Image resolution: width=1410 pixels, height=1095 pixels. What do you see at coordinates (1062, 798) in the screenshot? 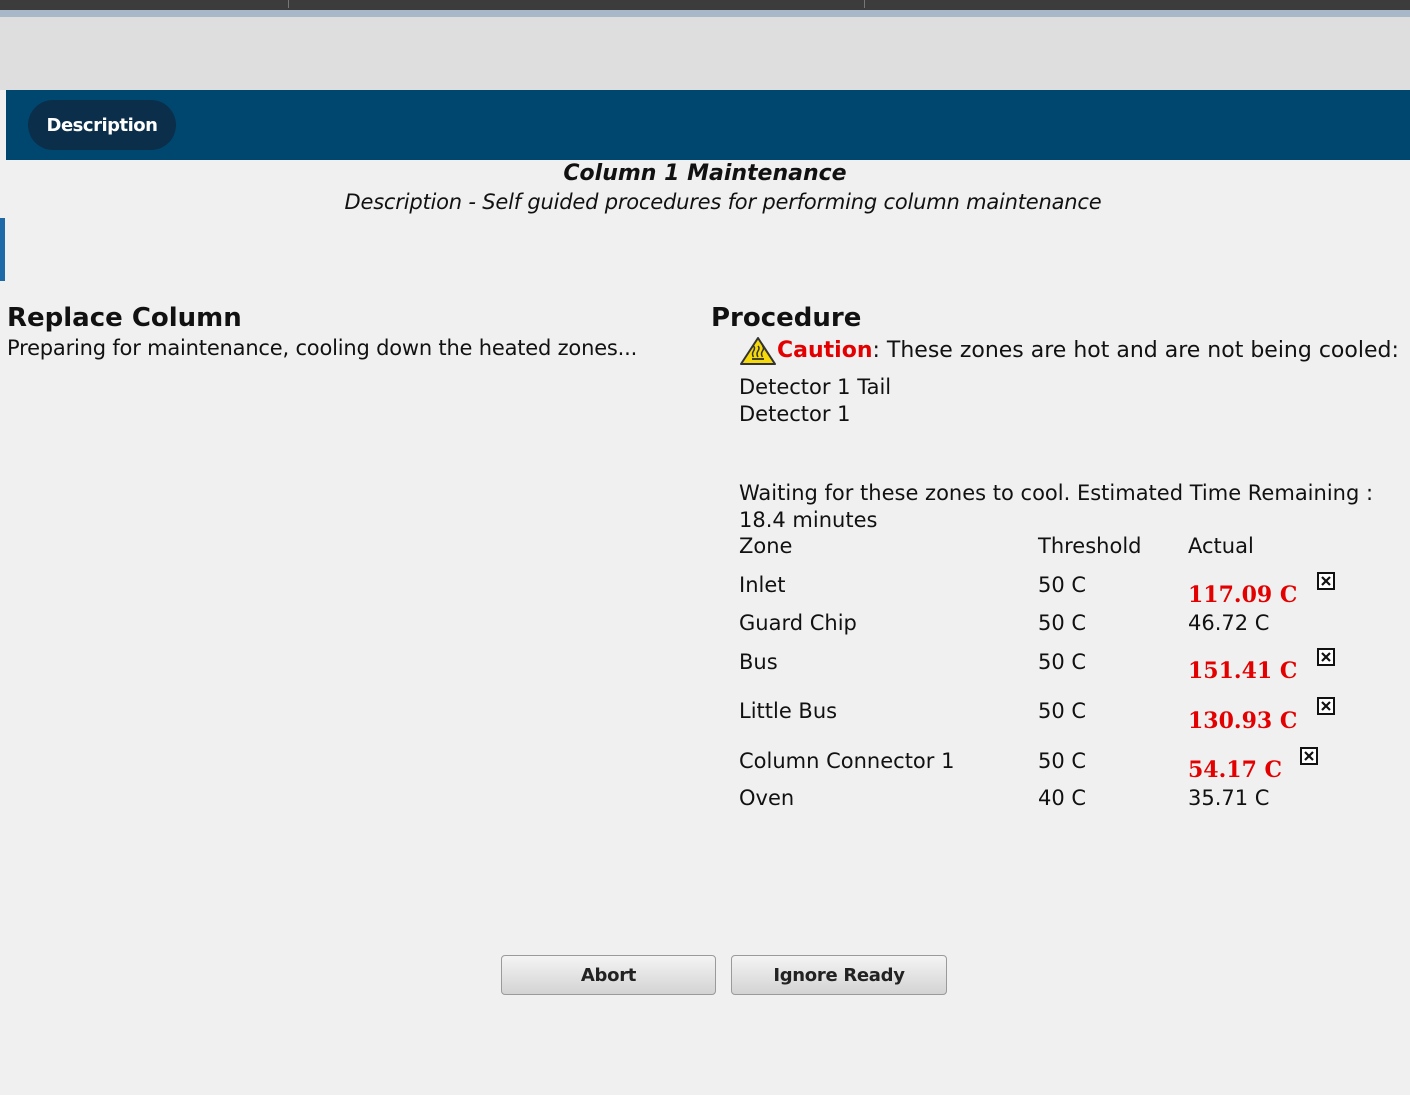
I see `zone-threshold: 40 C` at bounding box center [1062, 798].